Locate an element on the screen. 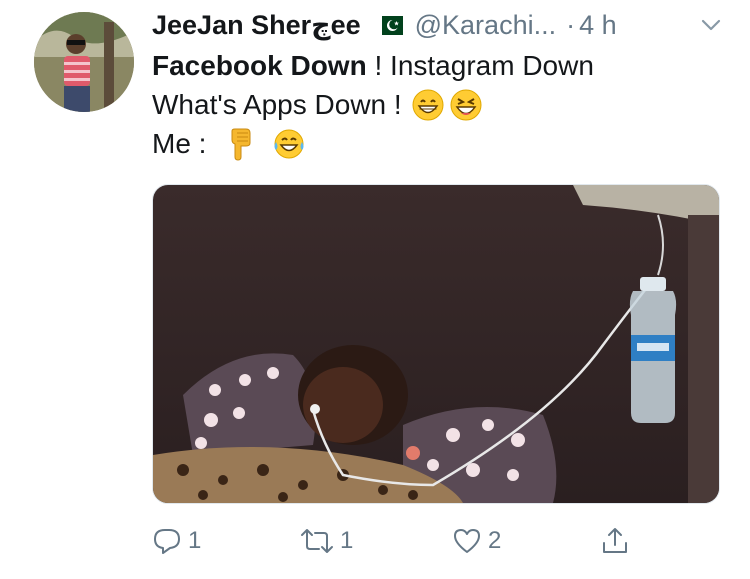  share-icon is located at coordinates (615, 540).